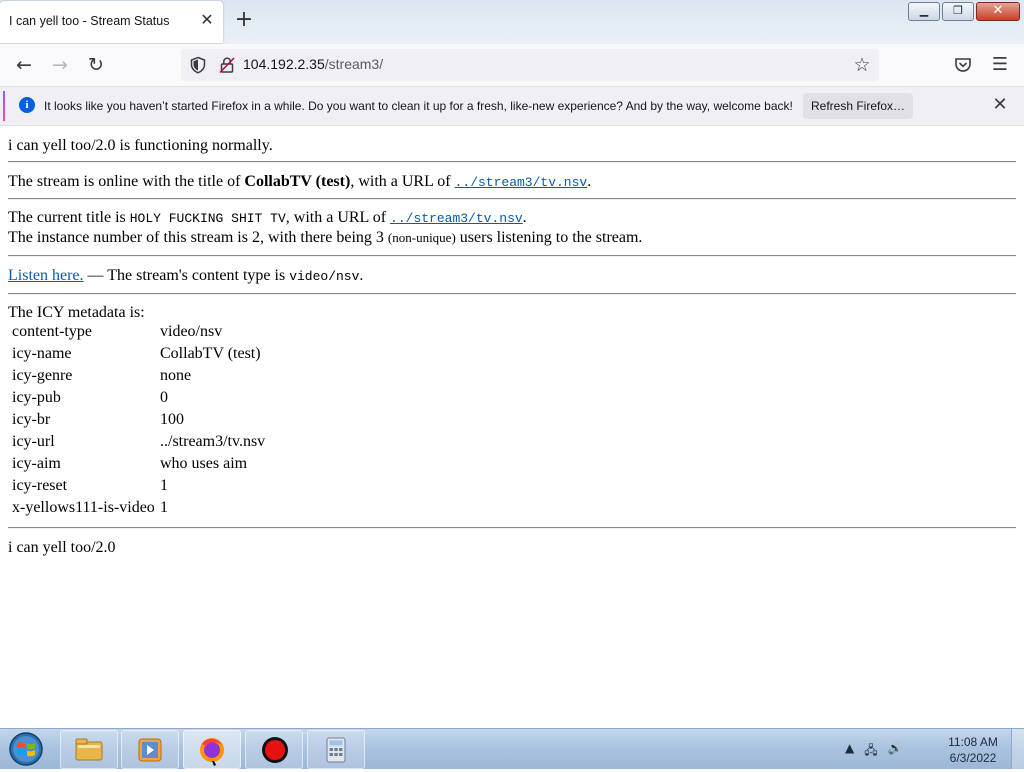  What do you see at coordinates (27, 105) in the screenshot?
I see `info-icon: i` at bounding box center [27, 105].